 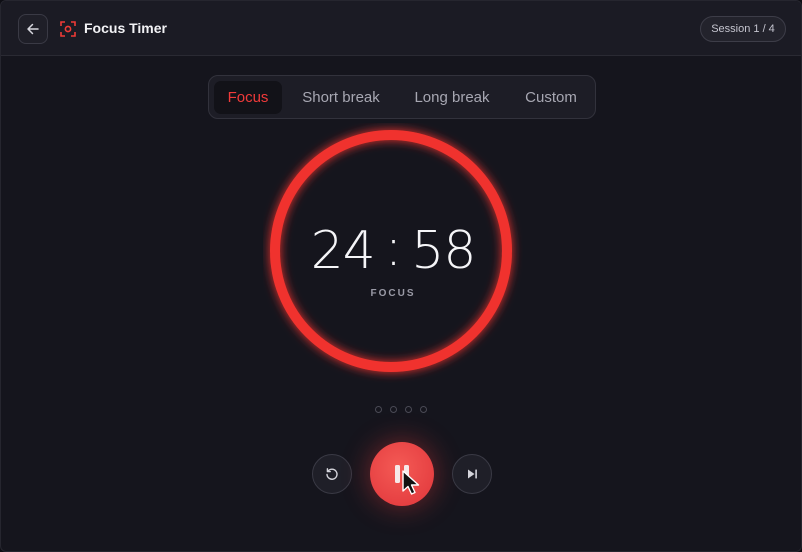 What do you see at coordinates (125, 28) in the screenshot?
I see `app-title: Focus Timer` at bounding box center [125, 28].